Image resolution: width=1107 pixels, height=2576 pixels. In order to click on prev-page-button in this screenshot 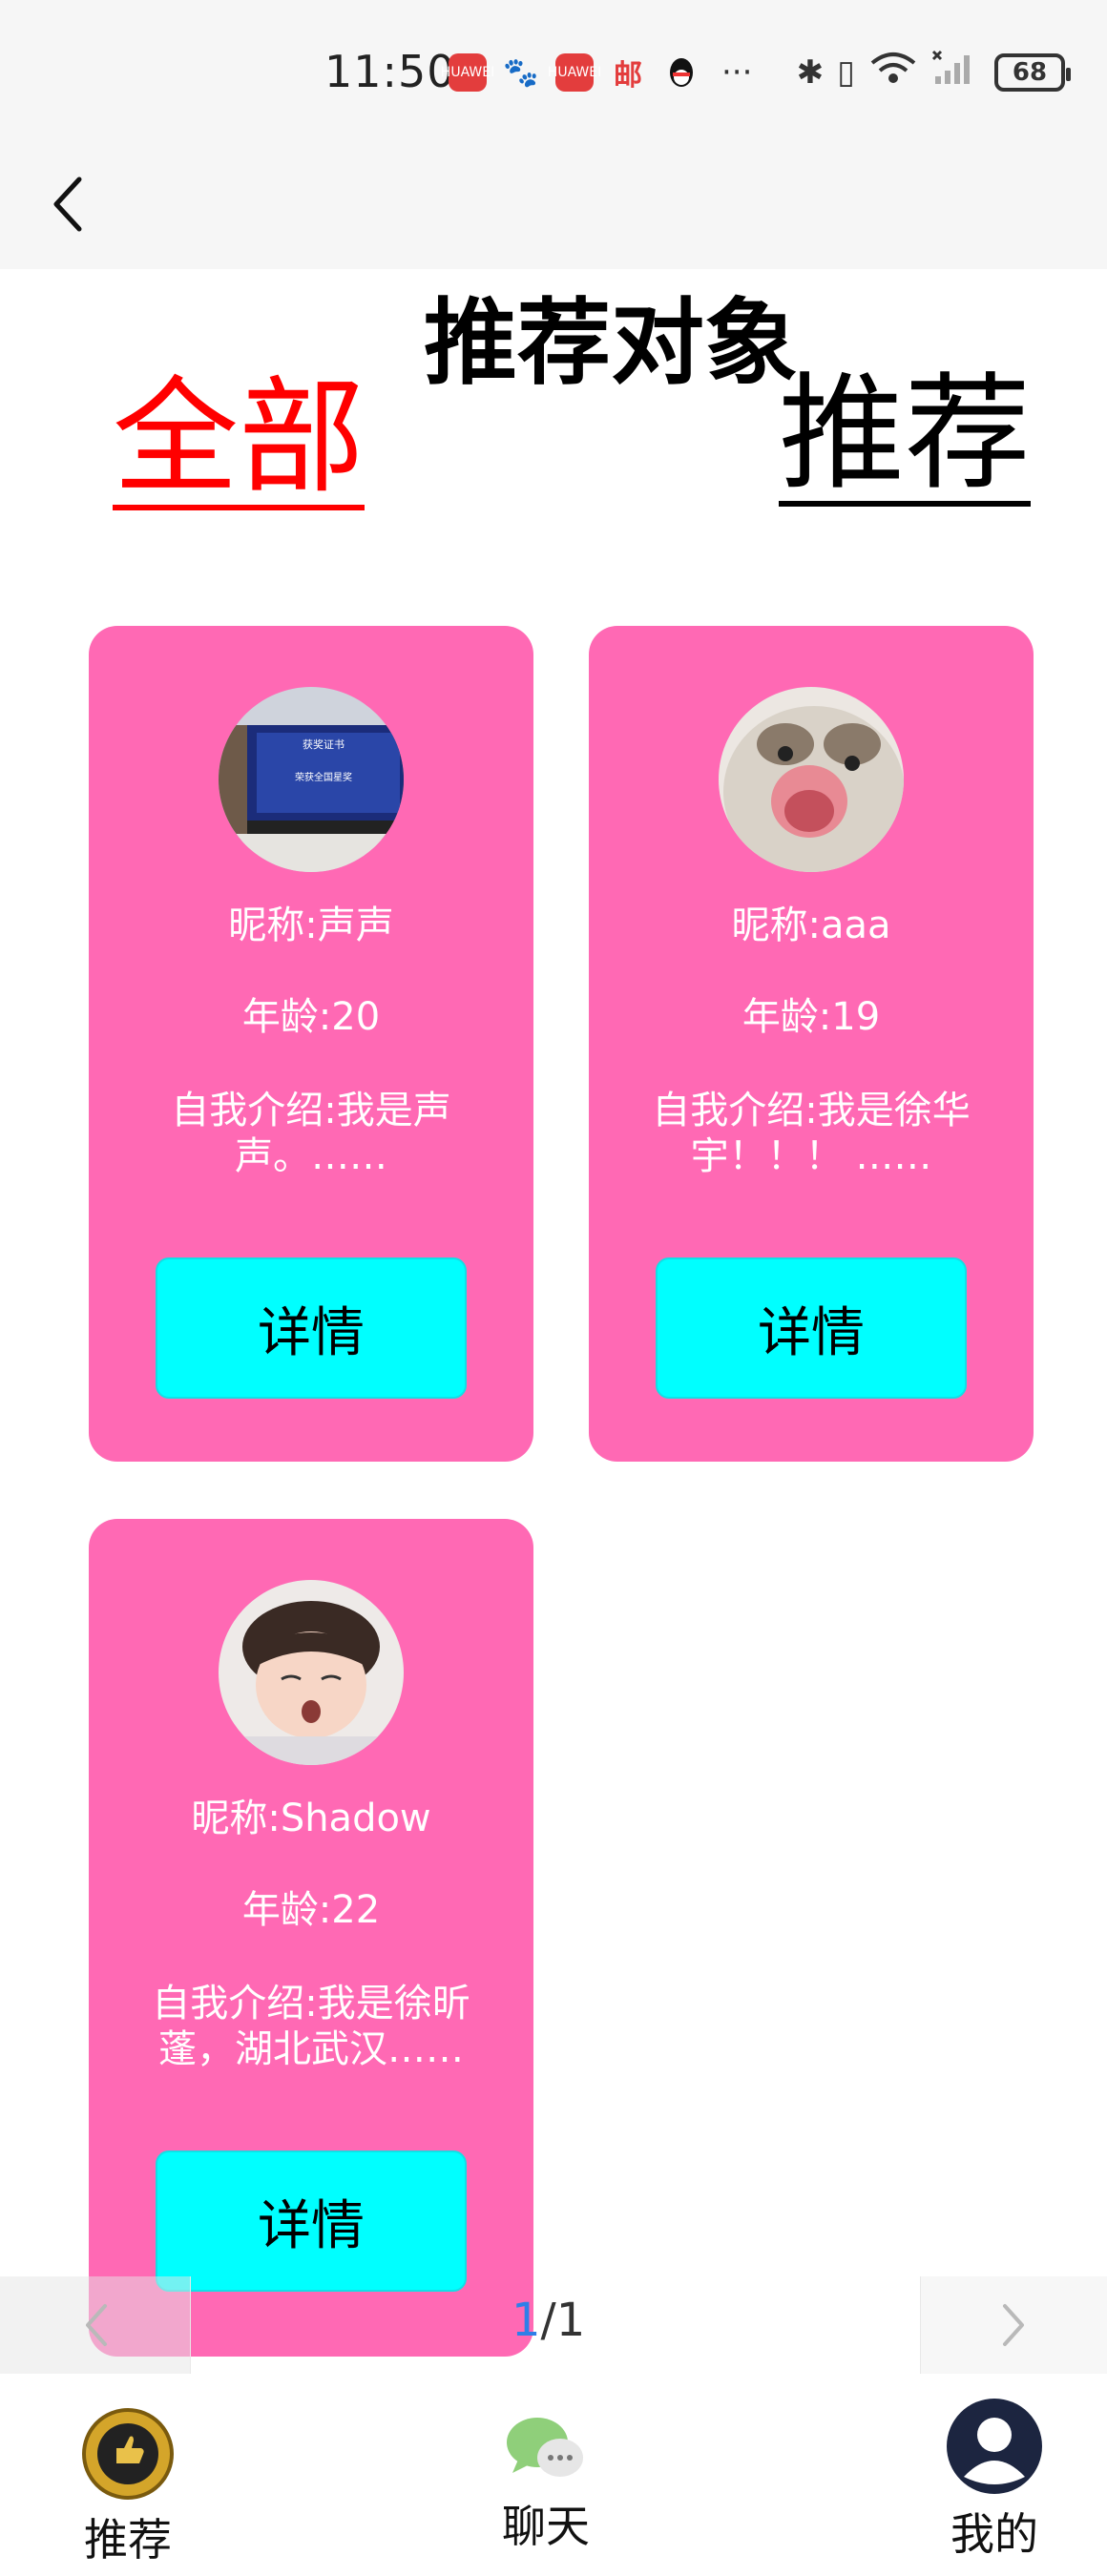, I will do `click(96, 2325)`.